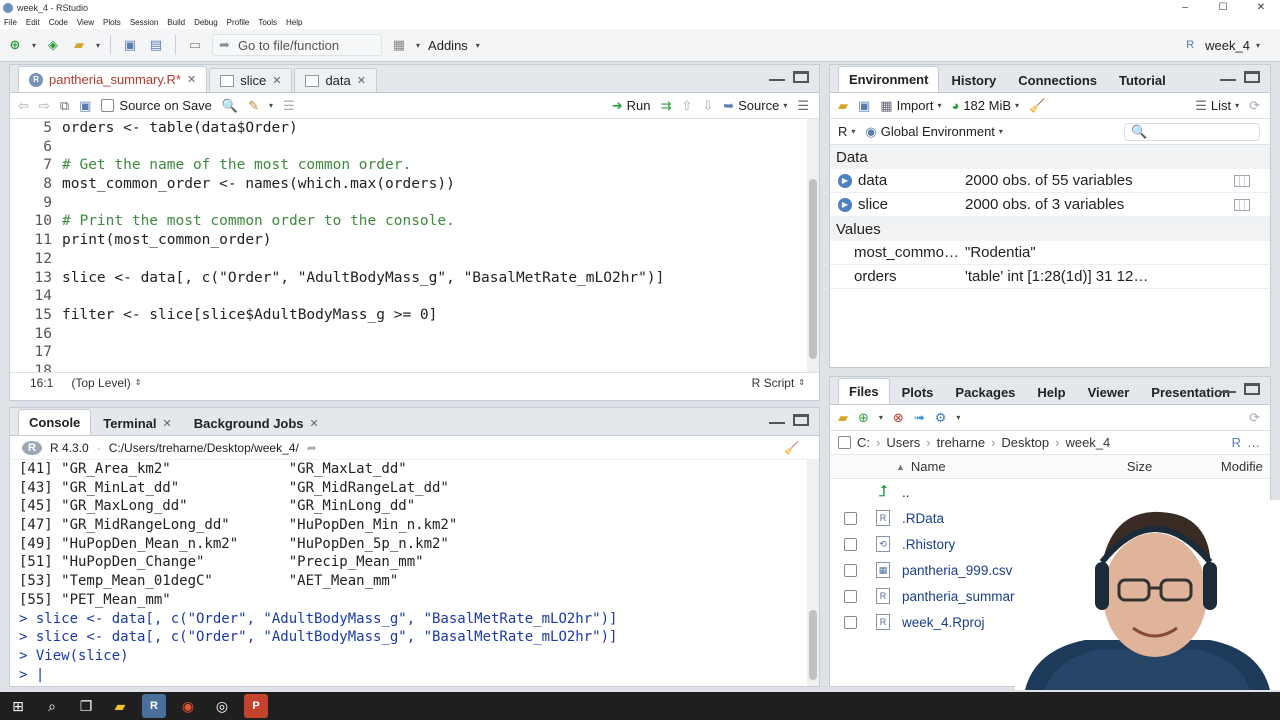 Image resolution: width=1280 pixels, height=720 pixels. What do you see at coordinates (335, 80) in the screenshot?
I see `tab-data: data ✕` at bounding box center [335, 80].